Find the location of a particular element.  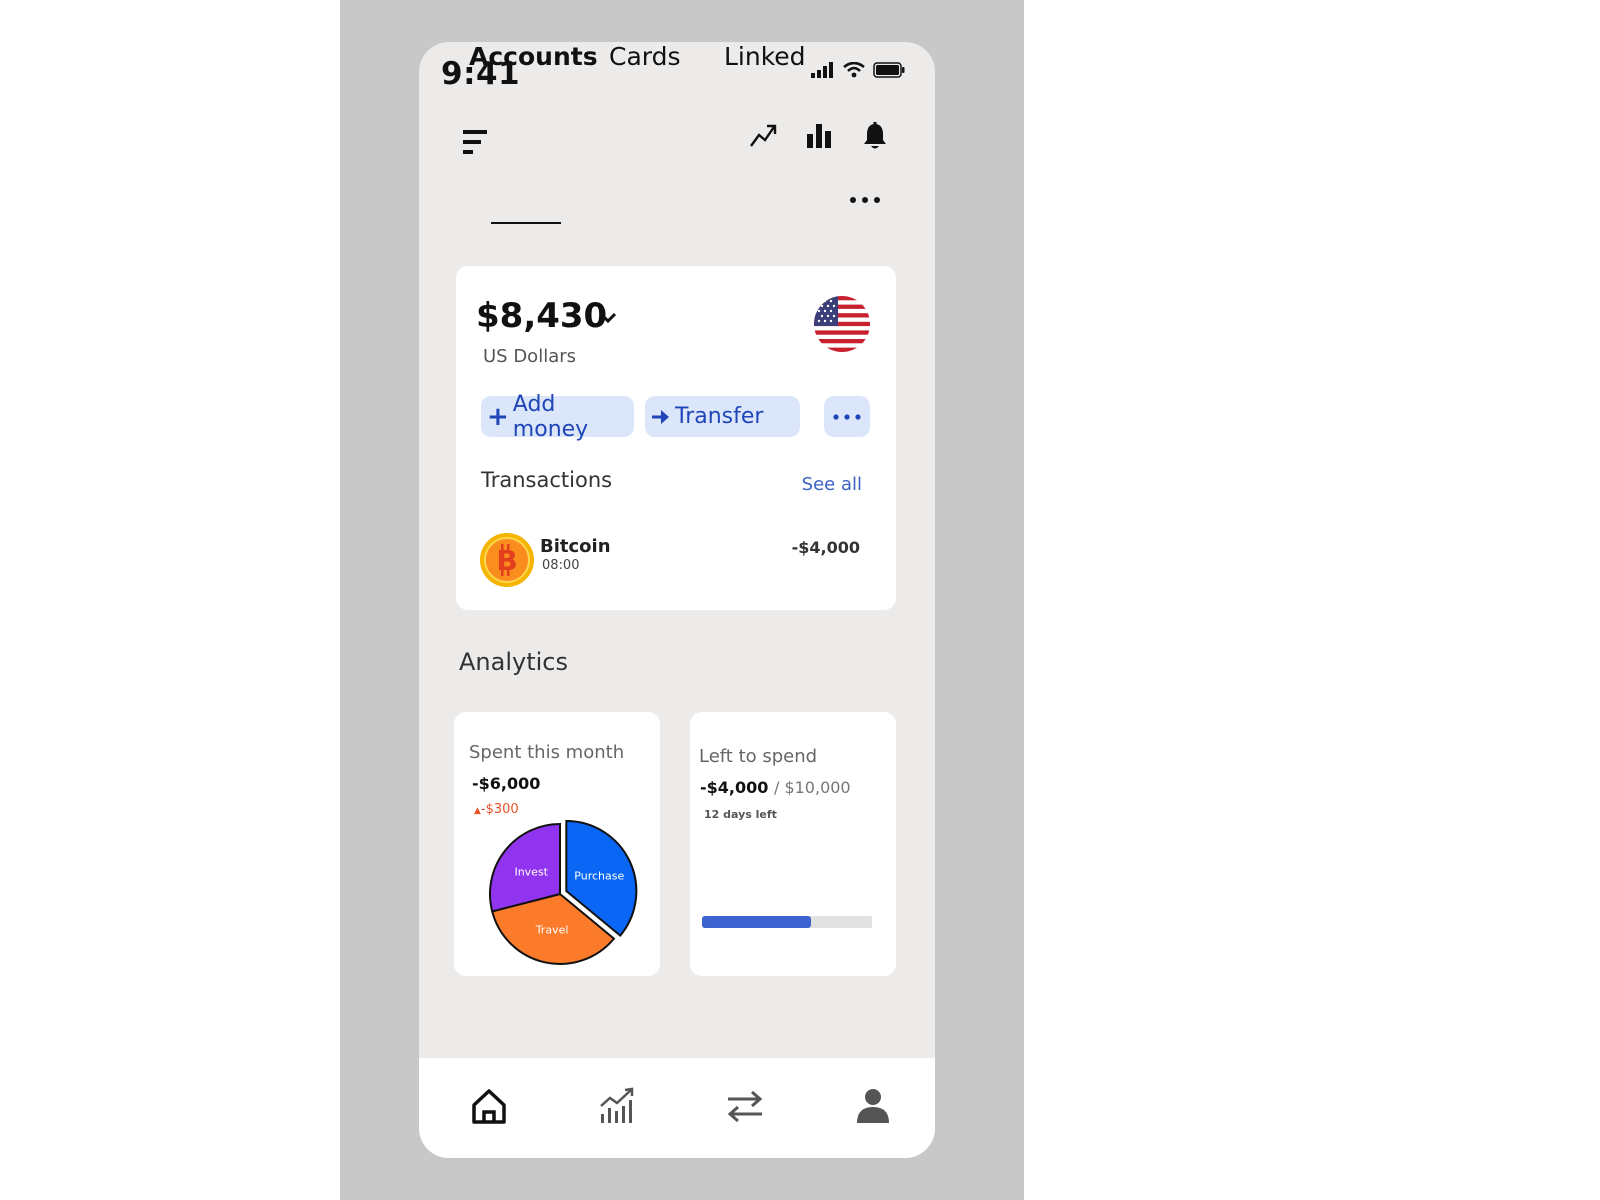

add-money-button: + Add money is located at coordinates (557, 417).